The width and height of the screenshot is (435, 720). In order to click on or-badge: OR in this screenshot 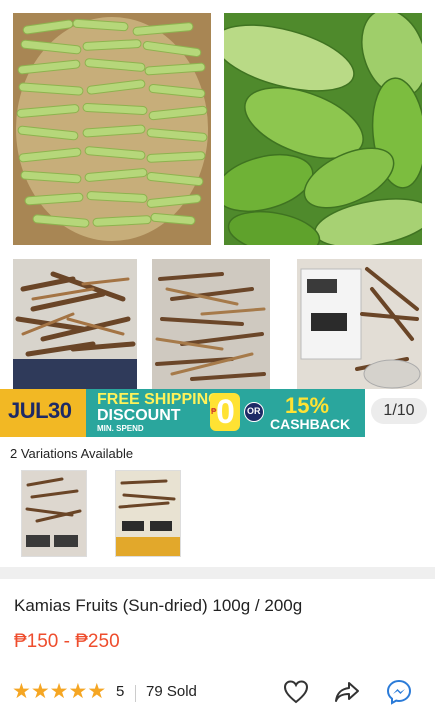, I will do `click(254, 412)`.